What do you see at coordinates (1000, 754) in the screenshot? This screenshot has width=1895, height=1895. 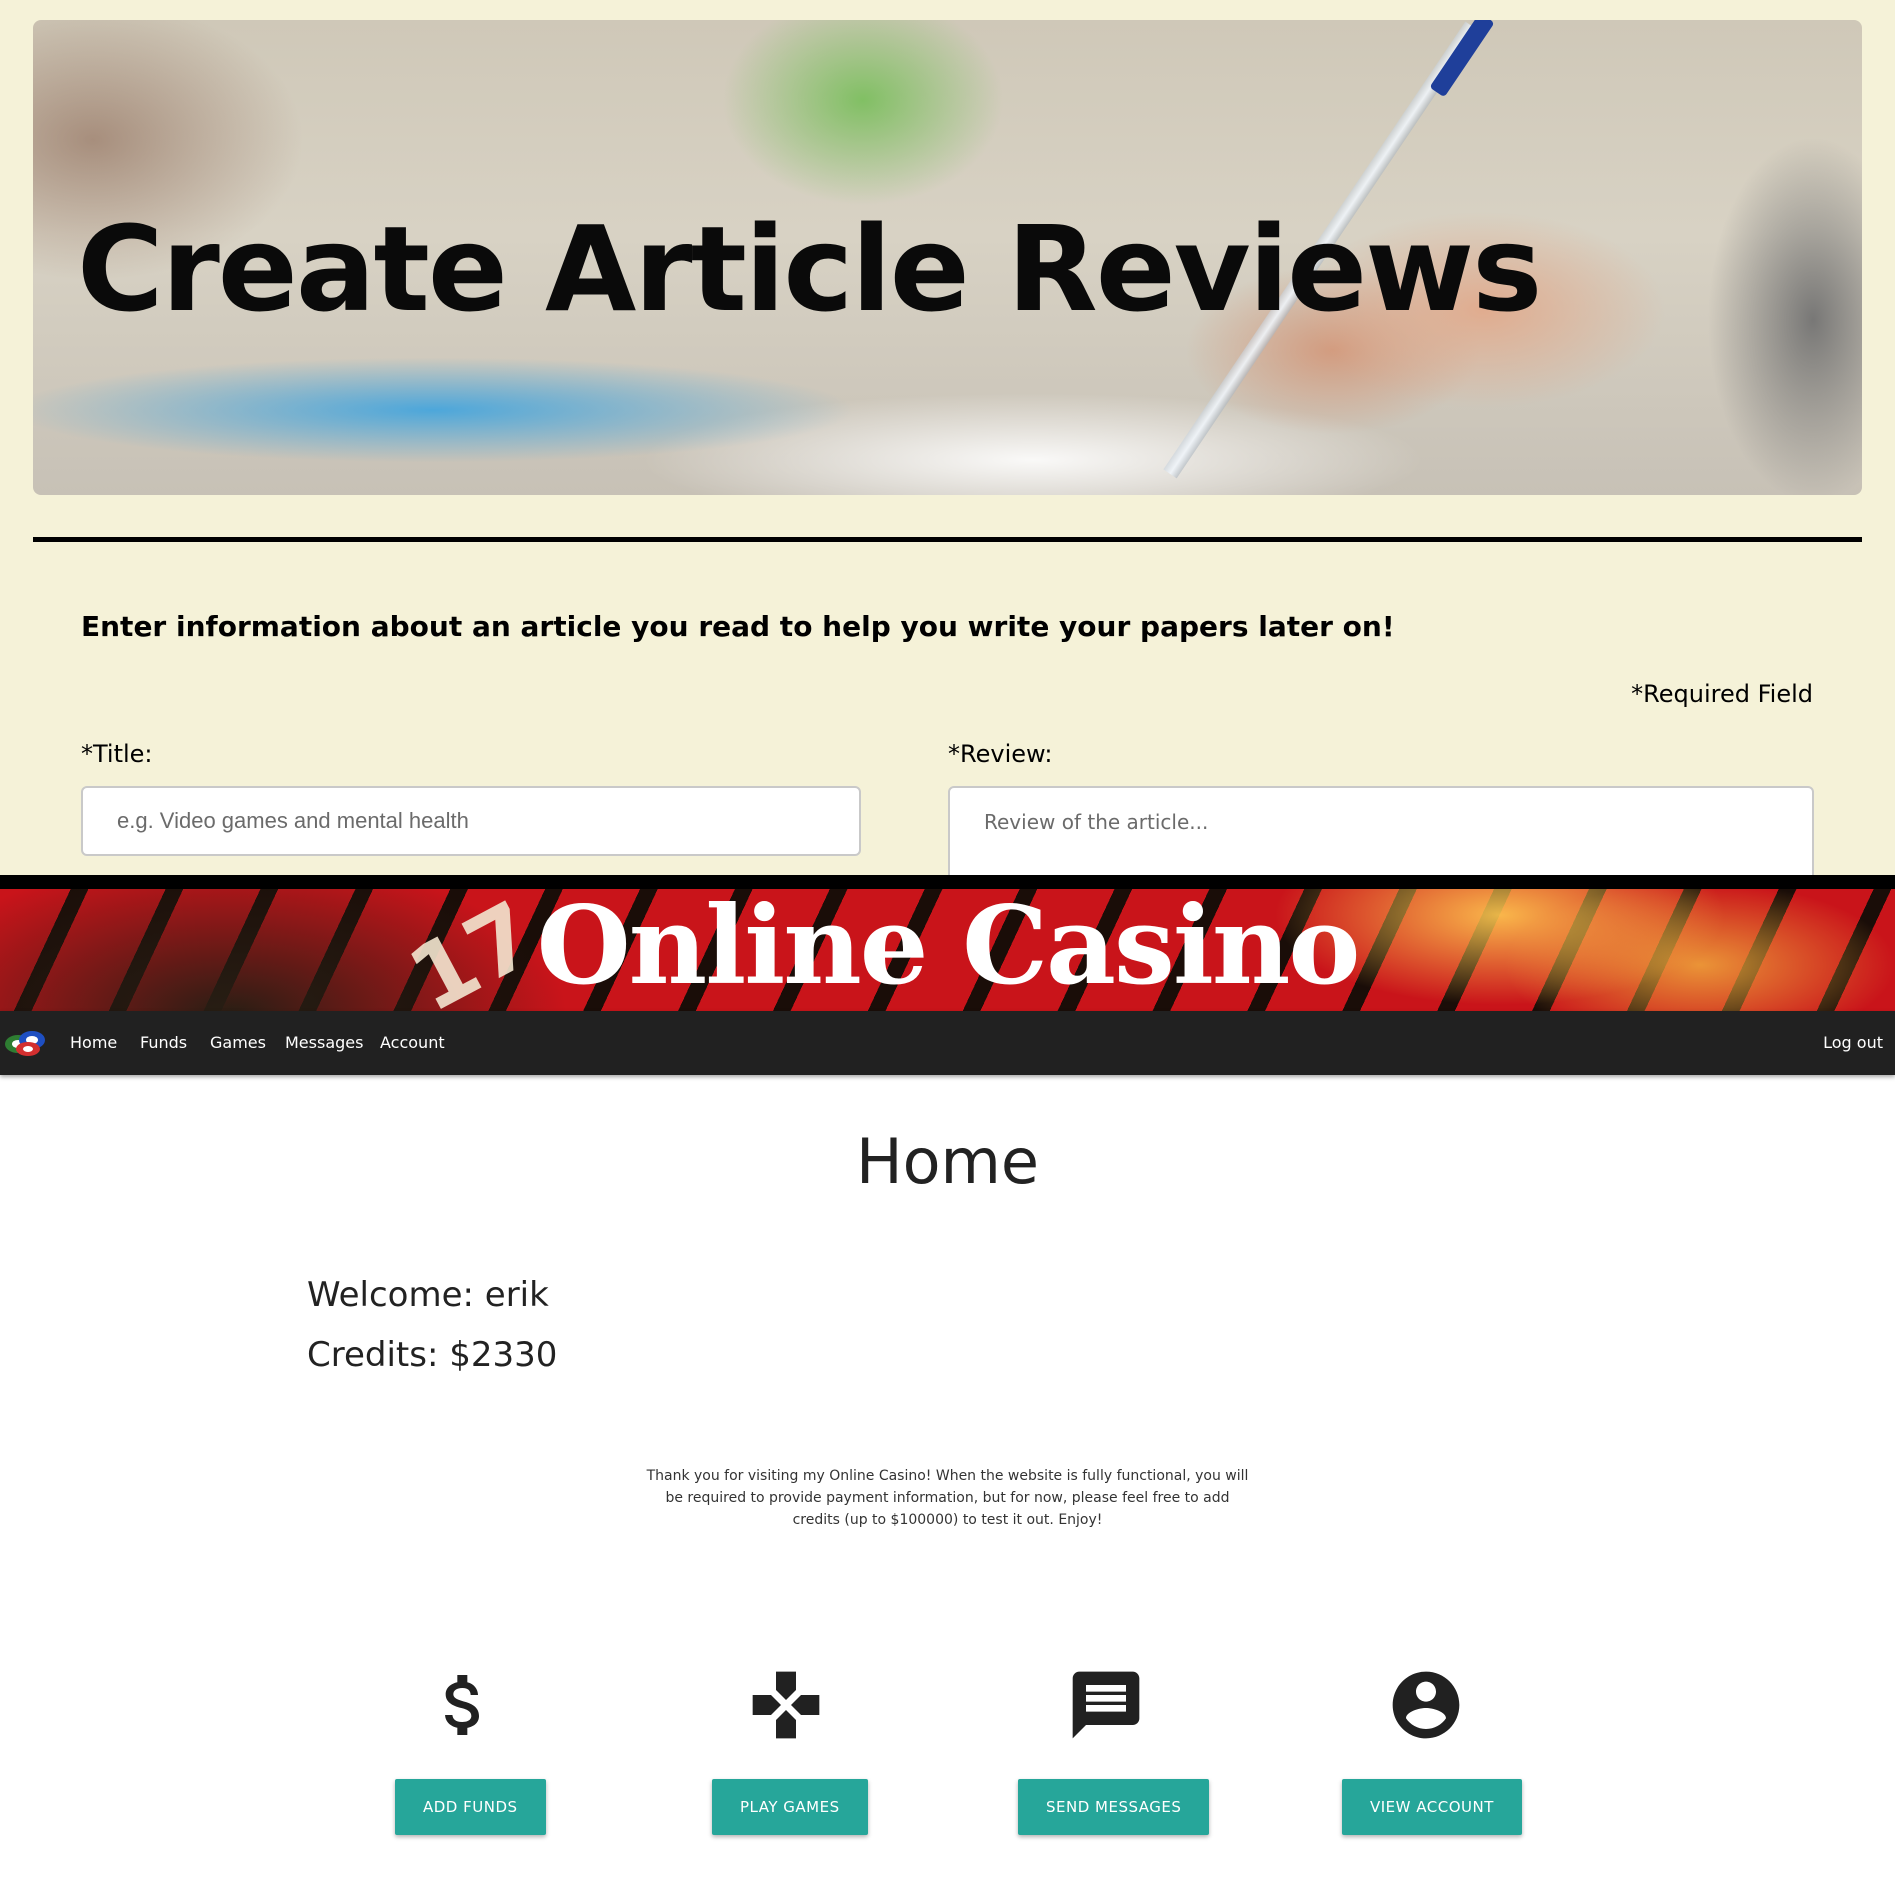 I see `review-label: *Review:` at bounding box center [1000, 754].